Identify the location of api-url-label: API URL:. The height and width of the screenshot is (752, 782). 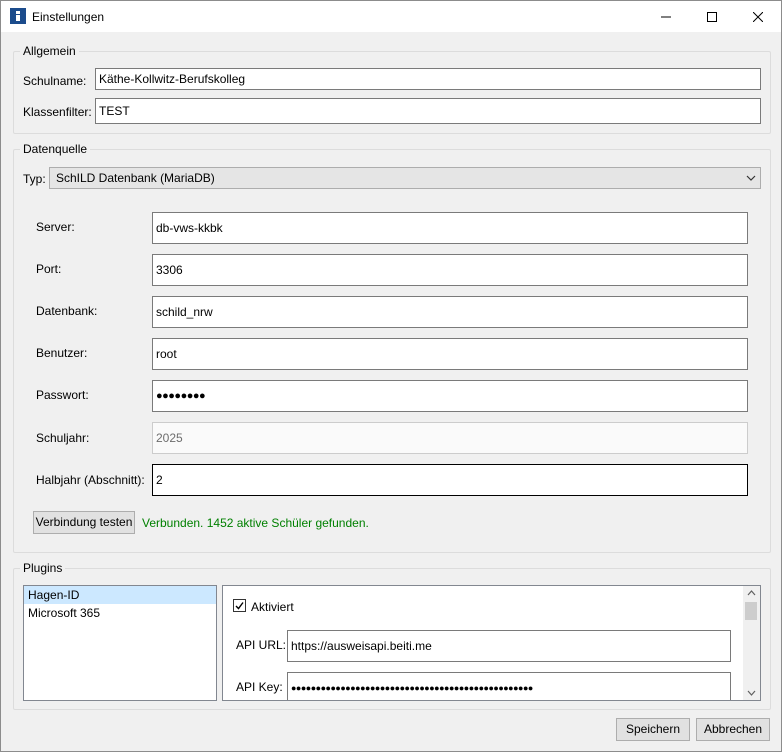
(261, 645).